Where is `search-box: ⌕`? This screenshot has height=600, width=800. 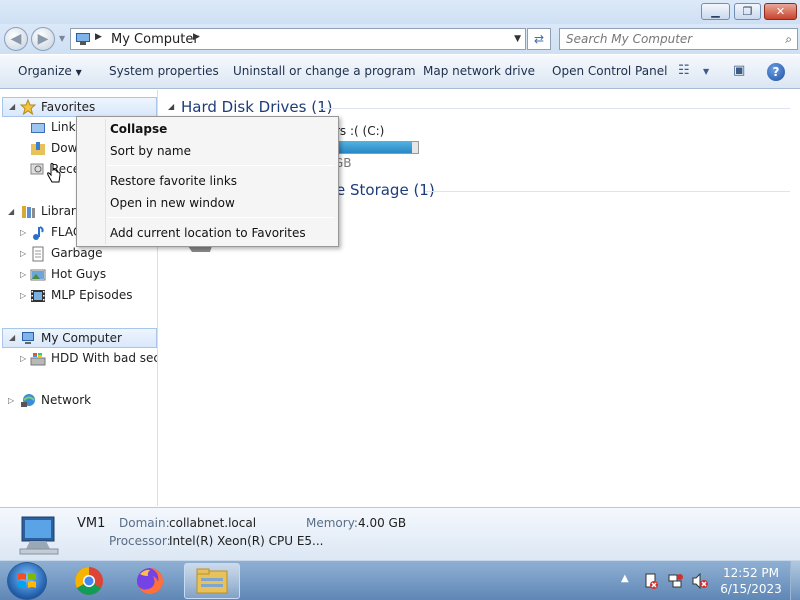
search-box: ⌕ is located at coordinates (678, 39).